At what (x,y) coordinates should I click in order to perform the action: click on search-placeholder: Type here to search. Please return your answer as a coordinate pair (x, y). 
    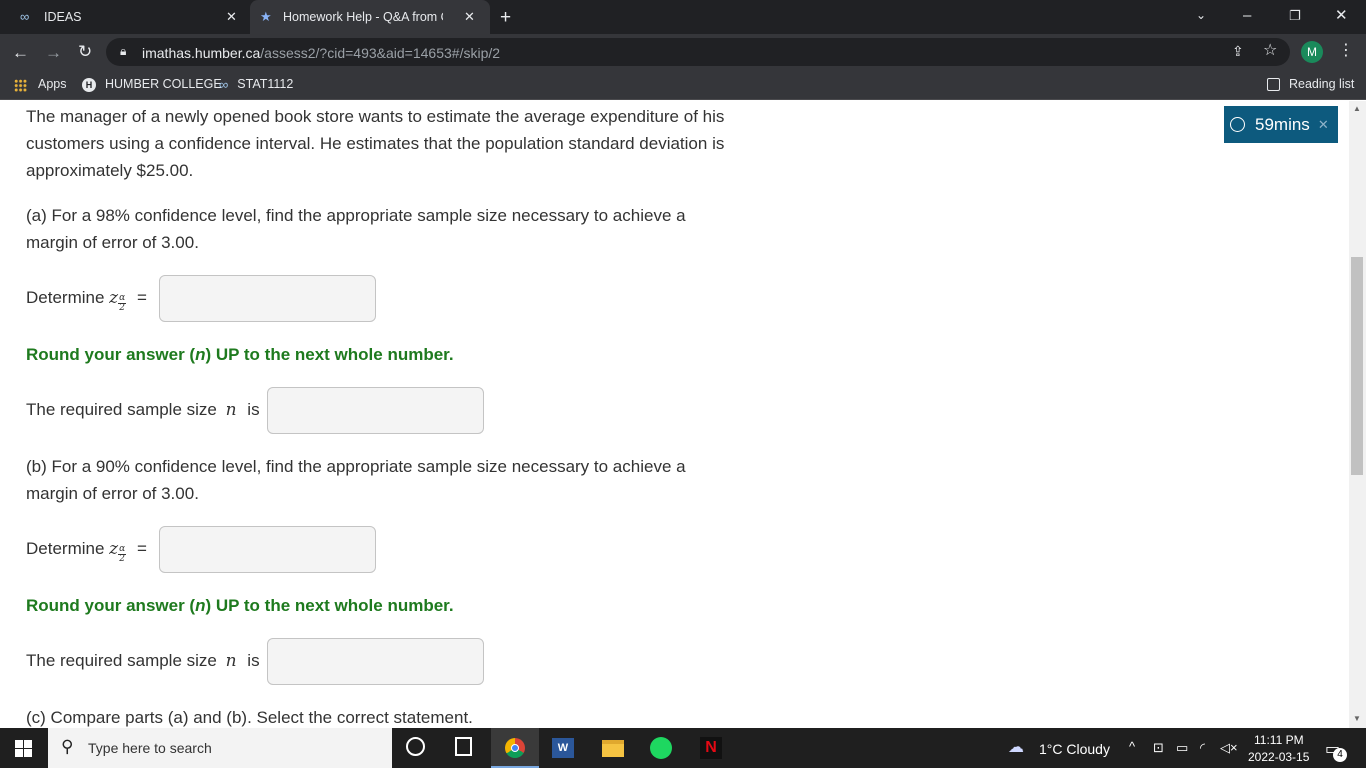
    Looking at the image, I should click on (150, 748).